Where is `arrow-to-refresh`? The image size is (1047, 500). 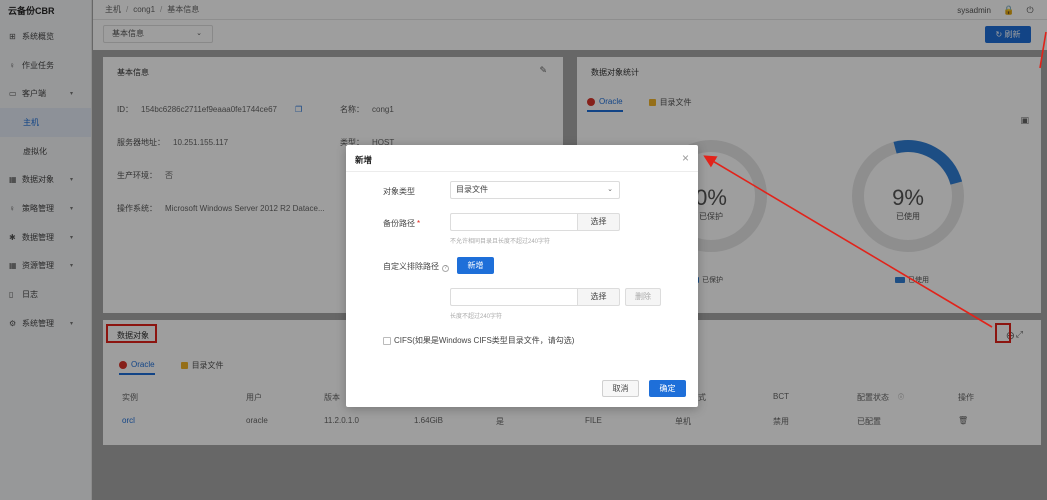 arrow-to-refresh is located at coordinates (1043, 50).